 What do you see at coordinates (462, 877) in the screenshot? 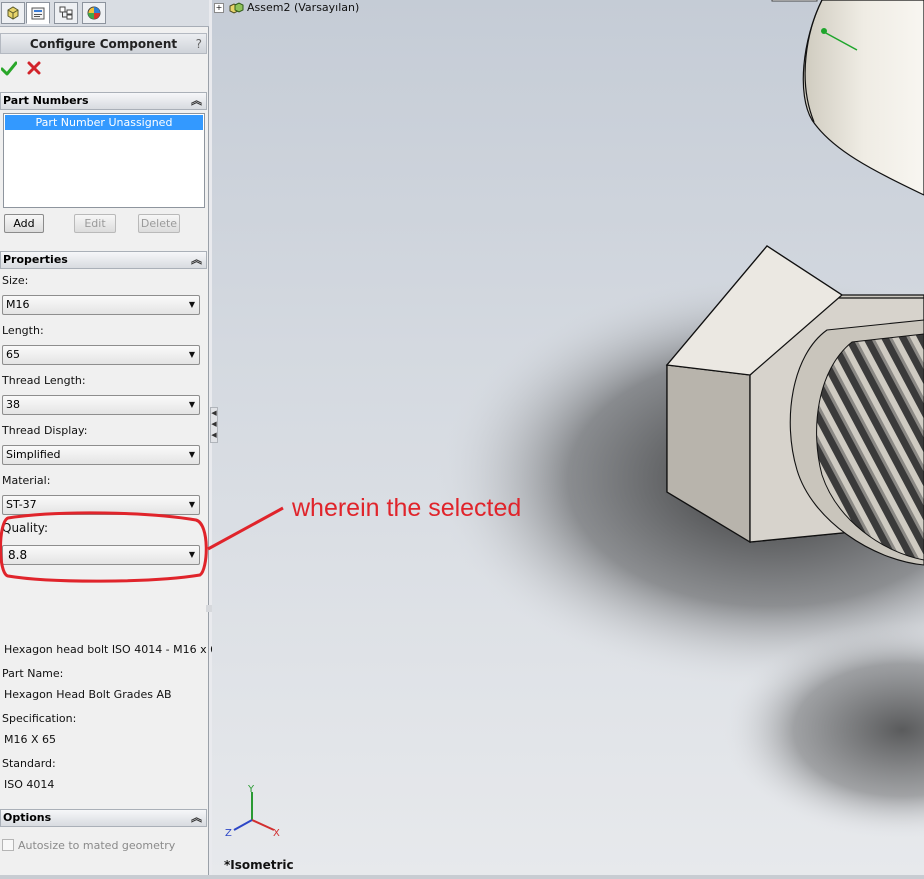
I see `bottom-tab-strip` at bounding box center [462, 877].